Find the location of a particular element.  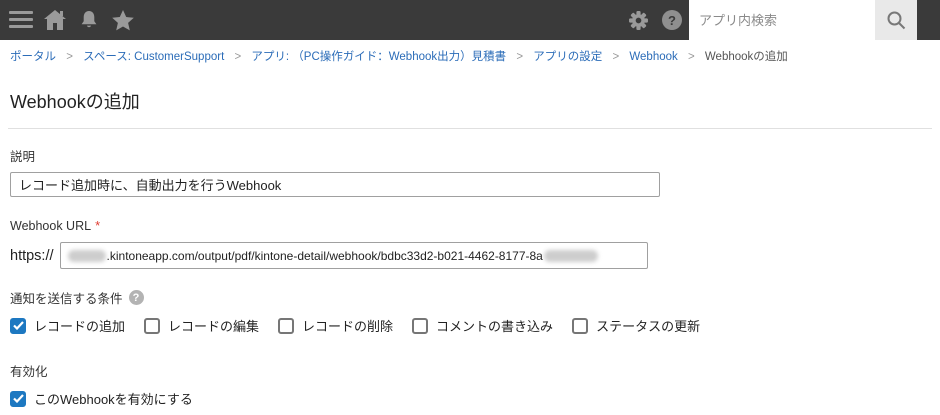

description-input is located at coordinates (335, 184).